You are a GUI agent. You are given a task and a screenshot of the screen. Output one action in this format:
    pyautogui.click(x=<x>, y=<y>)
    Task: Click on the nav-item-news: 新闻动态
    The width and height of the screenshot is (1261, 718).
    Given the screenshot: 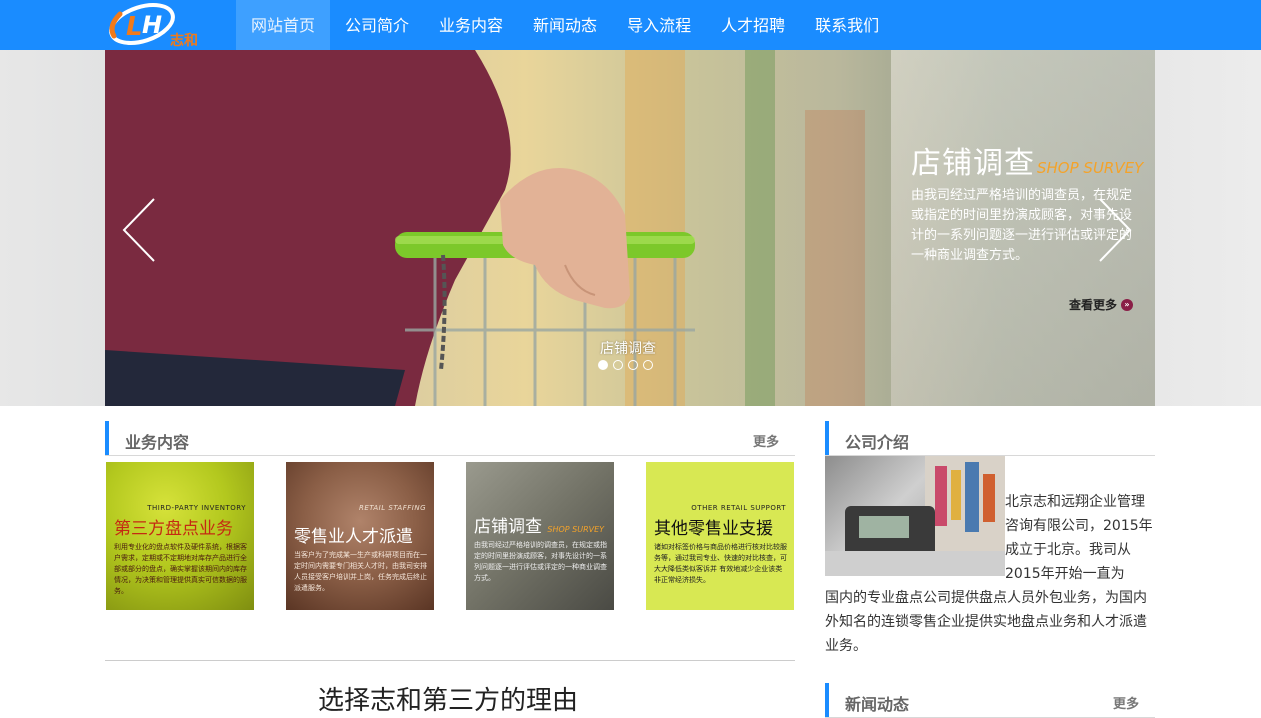 What is the action you would take?
    pyautogui.click(x=565, y=25)
    